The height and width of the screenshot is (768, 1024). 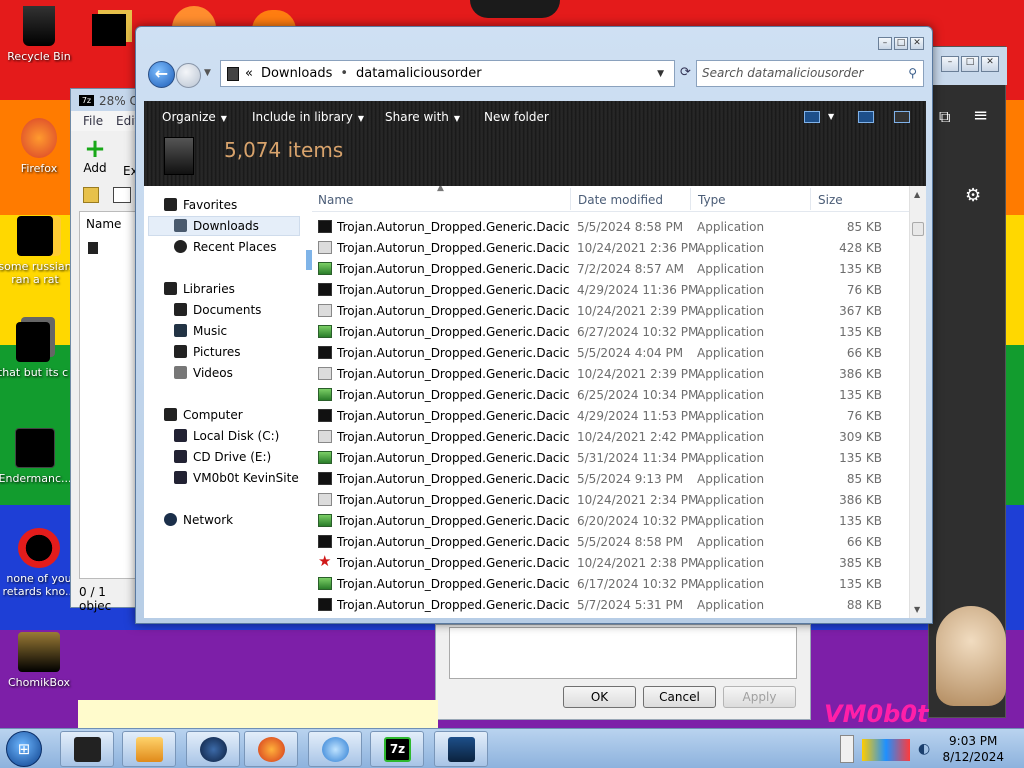 I want to click on settings-gear-icon: ⚙, so click(x=973, y=195).